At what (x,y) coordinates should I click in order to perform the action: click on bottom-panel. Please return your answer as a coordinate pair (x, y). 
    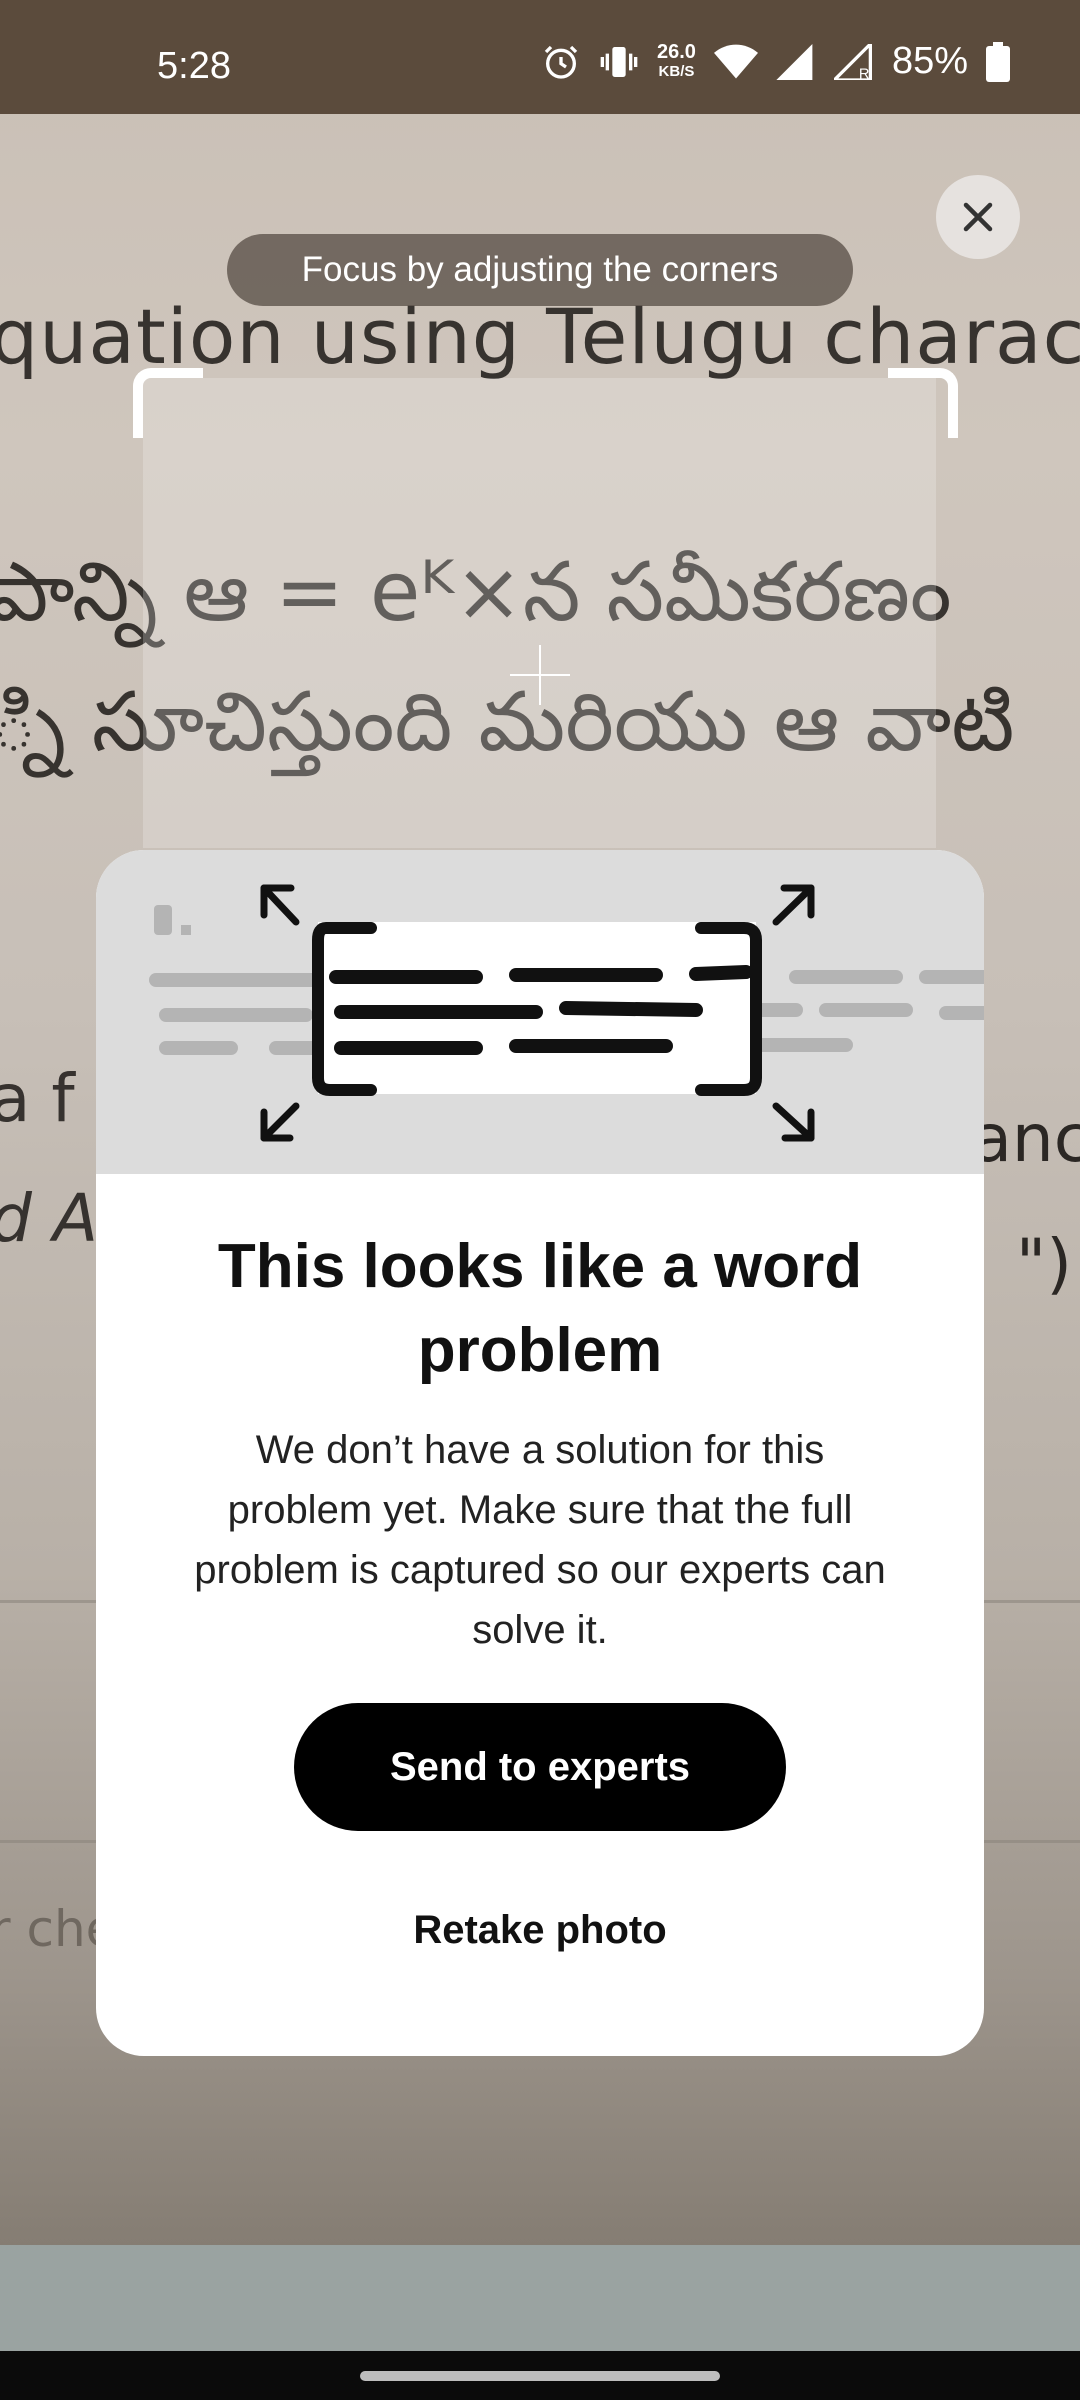
    Looking at the image, I should click on (540, 2298).